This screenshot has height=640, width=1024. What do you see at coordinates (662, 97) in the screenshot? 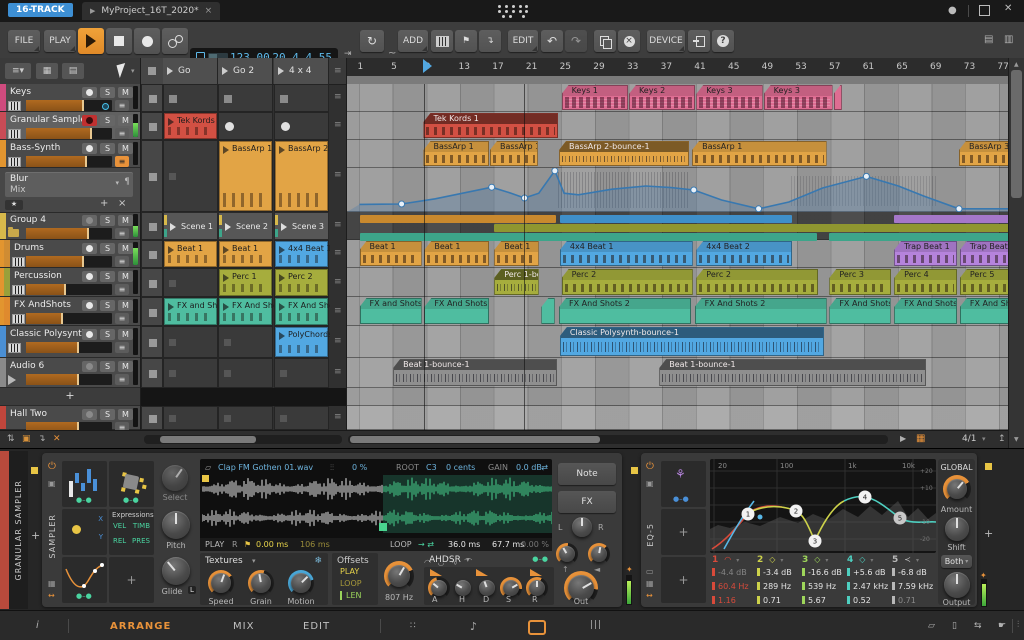
I see `arranger-clip: Keys 2` at bounding box center [662, 97].